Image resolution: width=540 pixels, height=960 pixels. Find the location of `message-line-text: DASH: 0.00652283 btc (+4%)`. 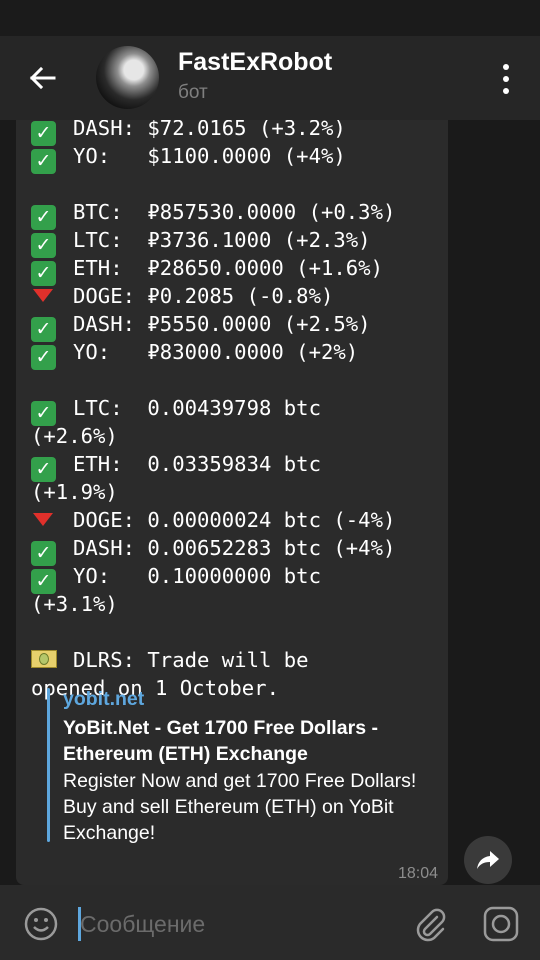

message-line-text: DASH: 0.00652283 btc (+4%) is located at coordinates (234, 548).